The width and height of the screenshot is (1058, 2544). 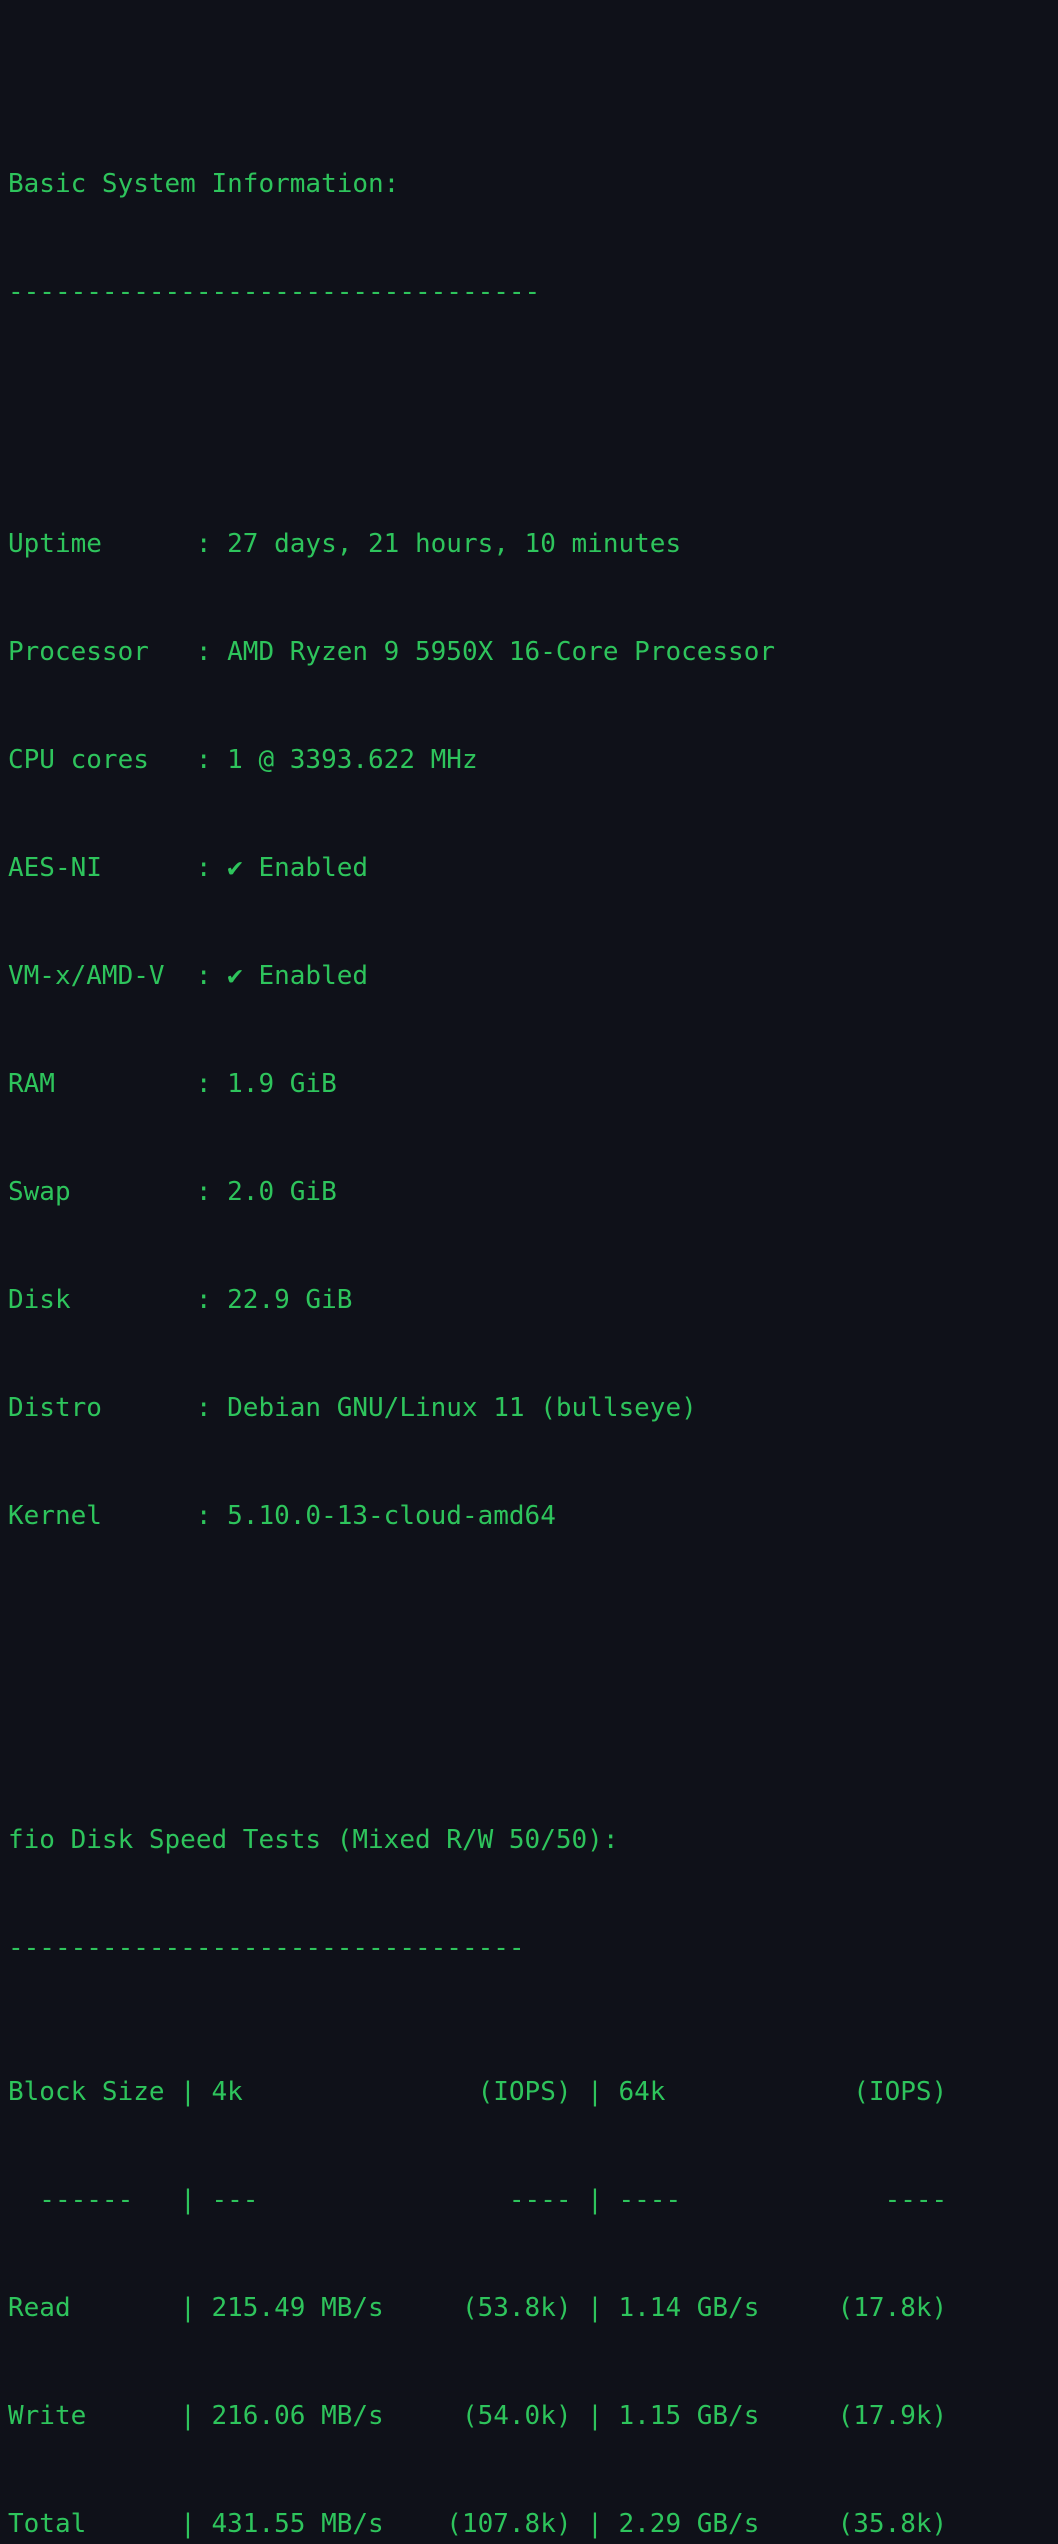 I want to click on system-row-ram: RAM : 1.9 GiB, so click(x=533, y=1084).